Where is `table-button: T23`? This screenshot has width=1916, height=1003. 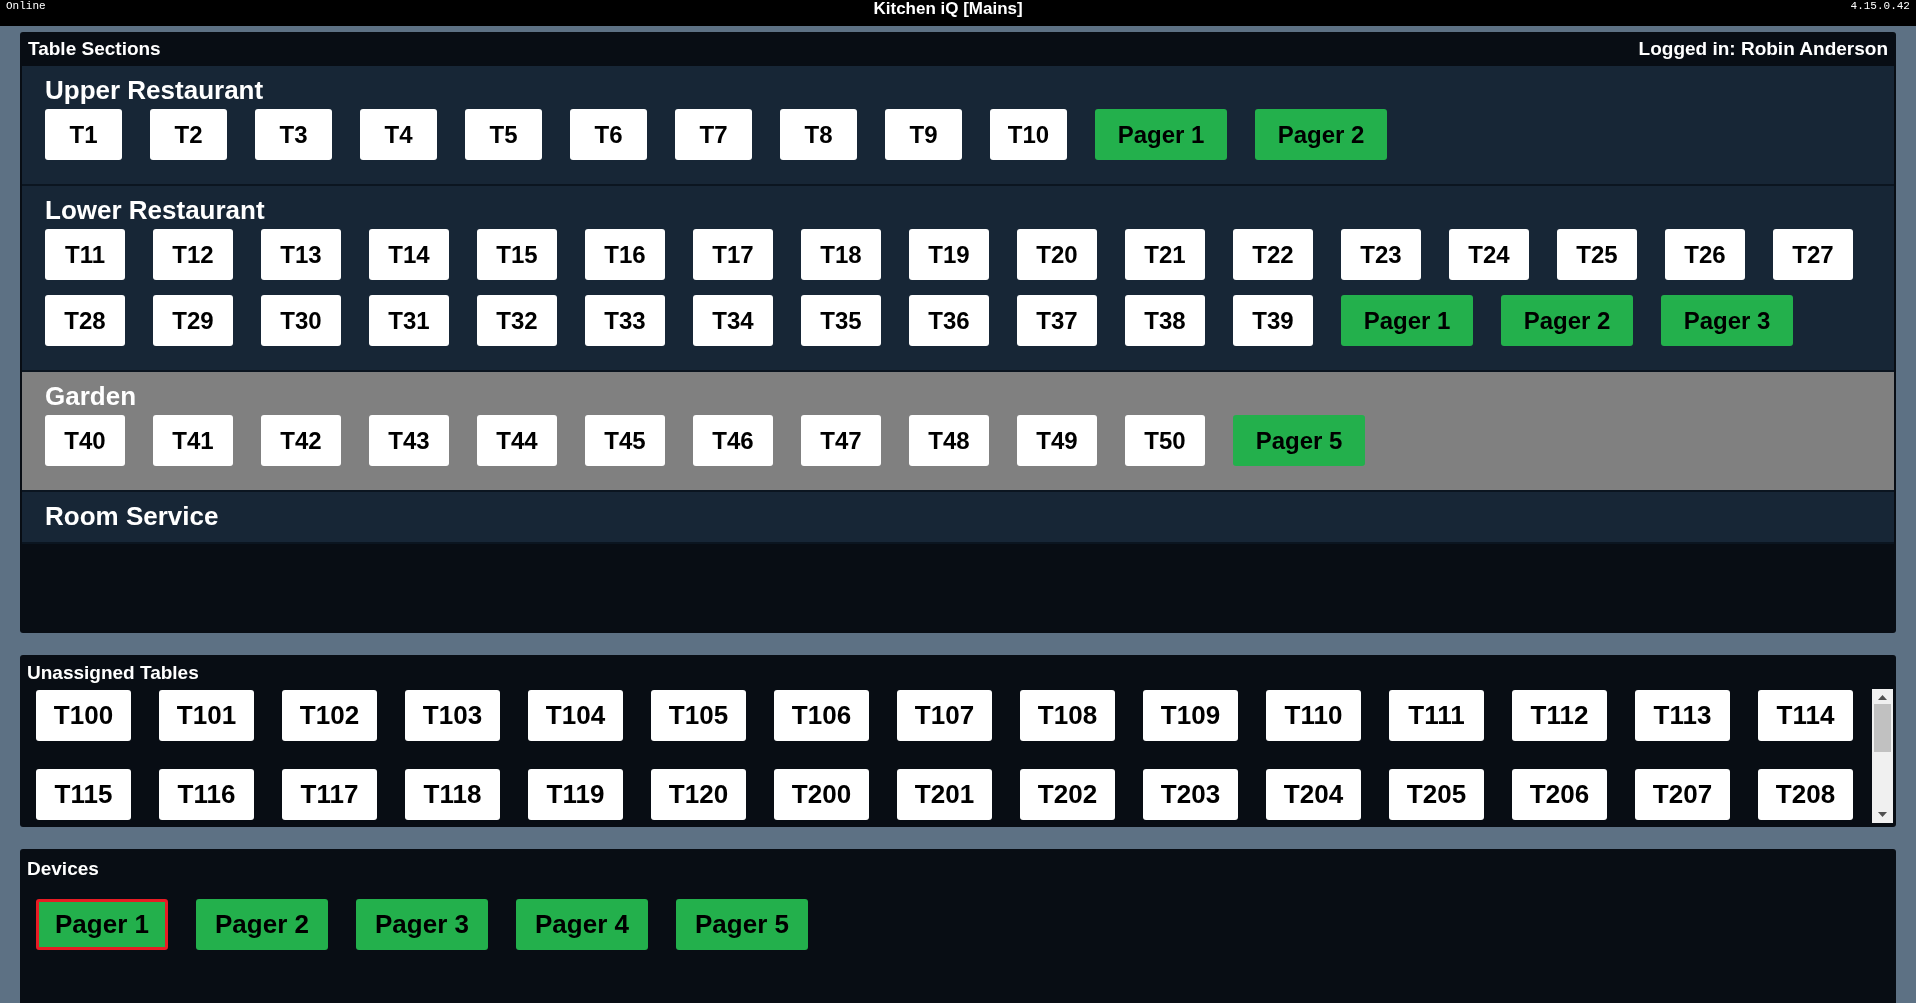 table-button: T23 is located at coordinates (1381, 254).